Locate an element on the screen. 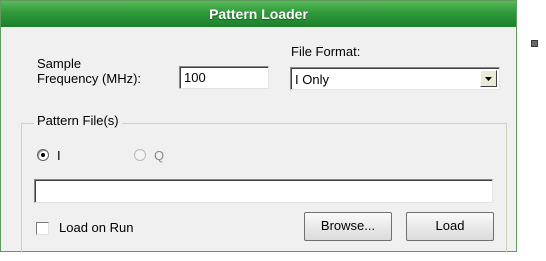 The width and height of the screenshot is (546, 261). chevron-down-icon is located at coordinates (488, 79).